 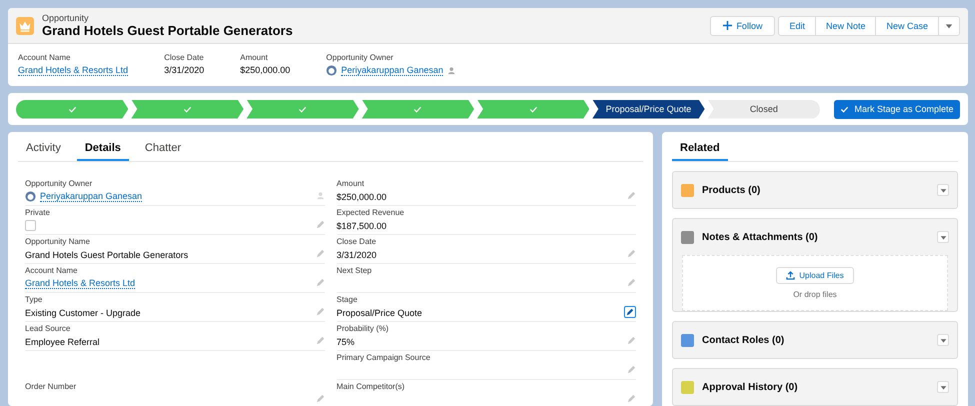 I want to click on field-label: Account Name, so click(x=51, y=270).